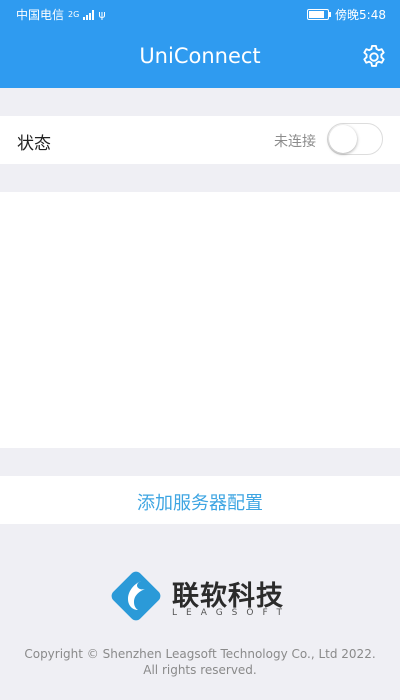  I want to click on leagsoft-logo-icon, so click(136, 596).